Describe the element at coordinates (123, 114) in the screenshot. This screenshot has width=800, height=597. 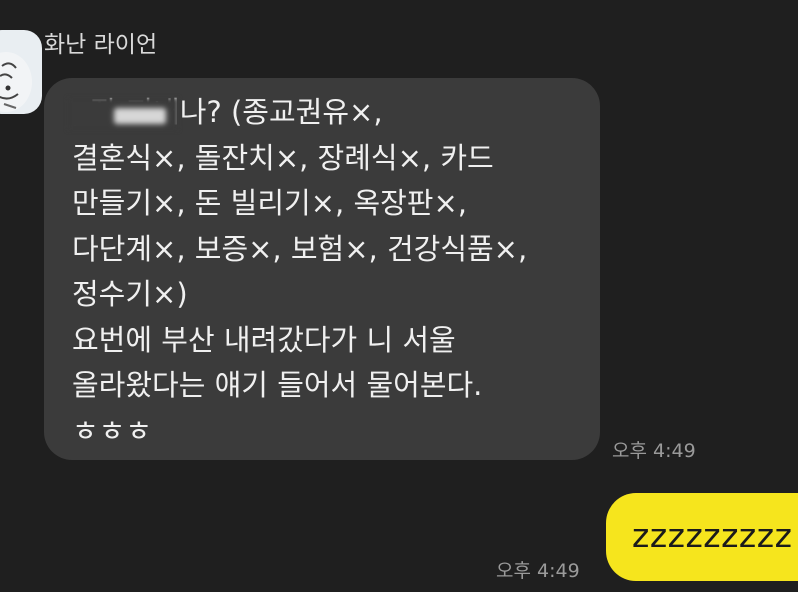
I see `redacted-name-blur` at that location.